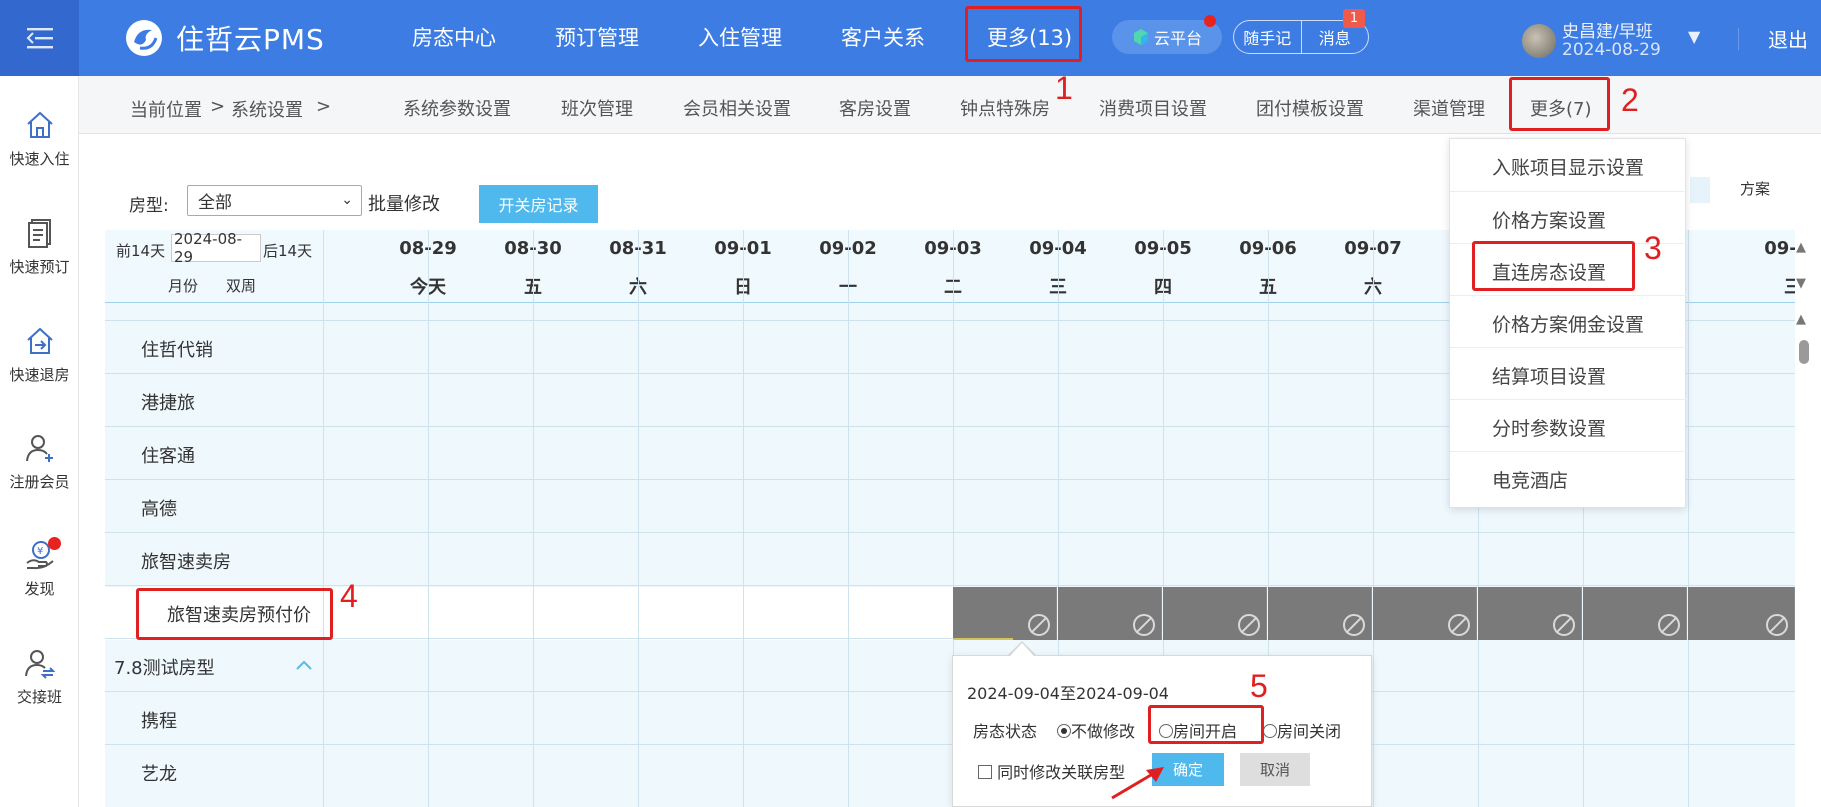 This screenshot has width=1821, height=807. I want to click on next-14-days-link: 后14天, so click(287, 250).